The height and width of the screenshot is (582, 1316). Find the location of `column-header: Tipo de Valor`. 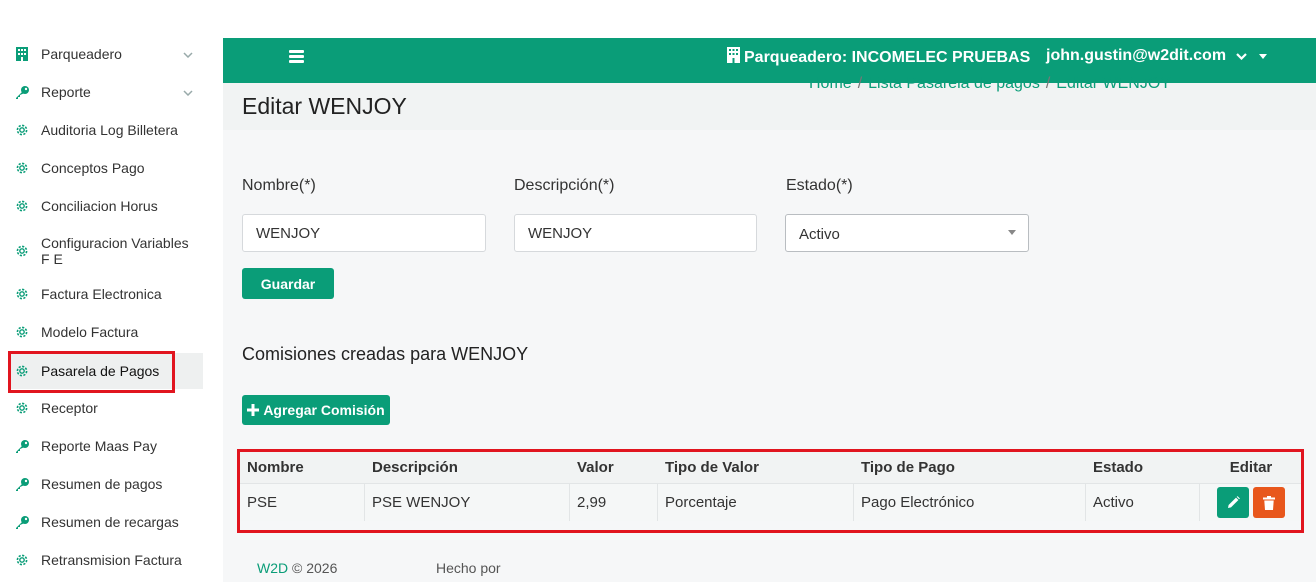

column-header: Tipo de Valor is located at coordinates (712, 467).